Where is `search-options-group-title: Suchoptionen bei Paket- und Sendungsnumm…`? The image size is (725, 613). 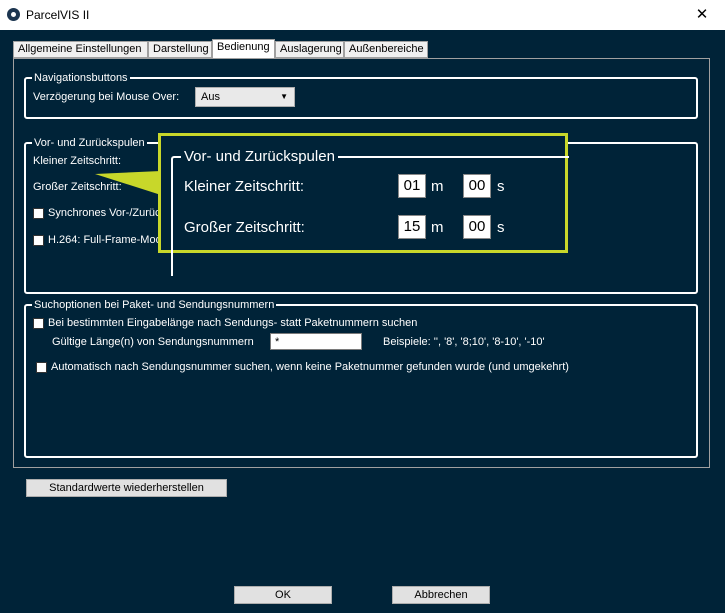
search-options-group-title: Suchoptionen bei Paket- und Sendungsnumm… is located at coordinates (154, 305).